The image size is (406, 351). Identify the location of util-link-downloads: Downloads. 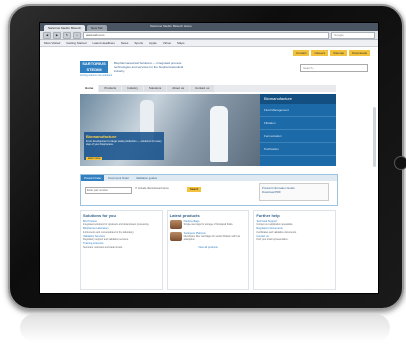
(359, 53).